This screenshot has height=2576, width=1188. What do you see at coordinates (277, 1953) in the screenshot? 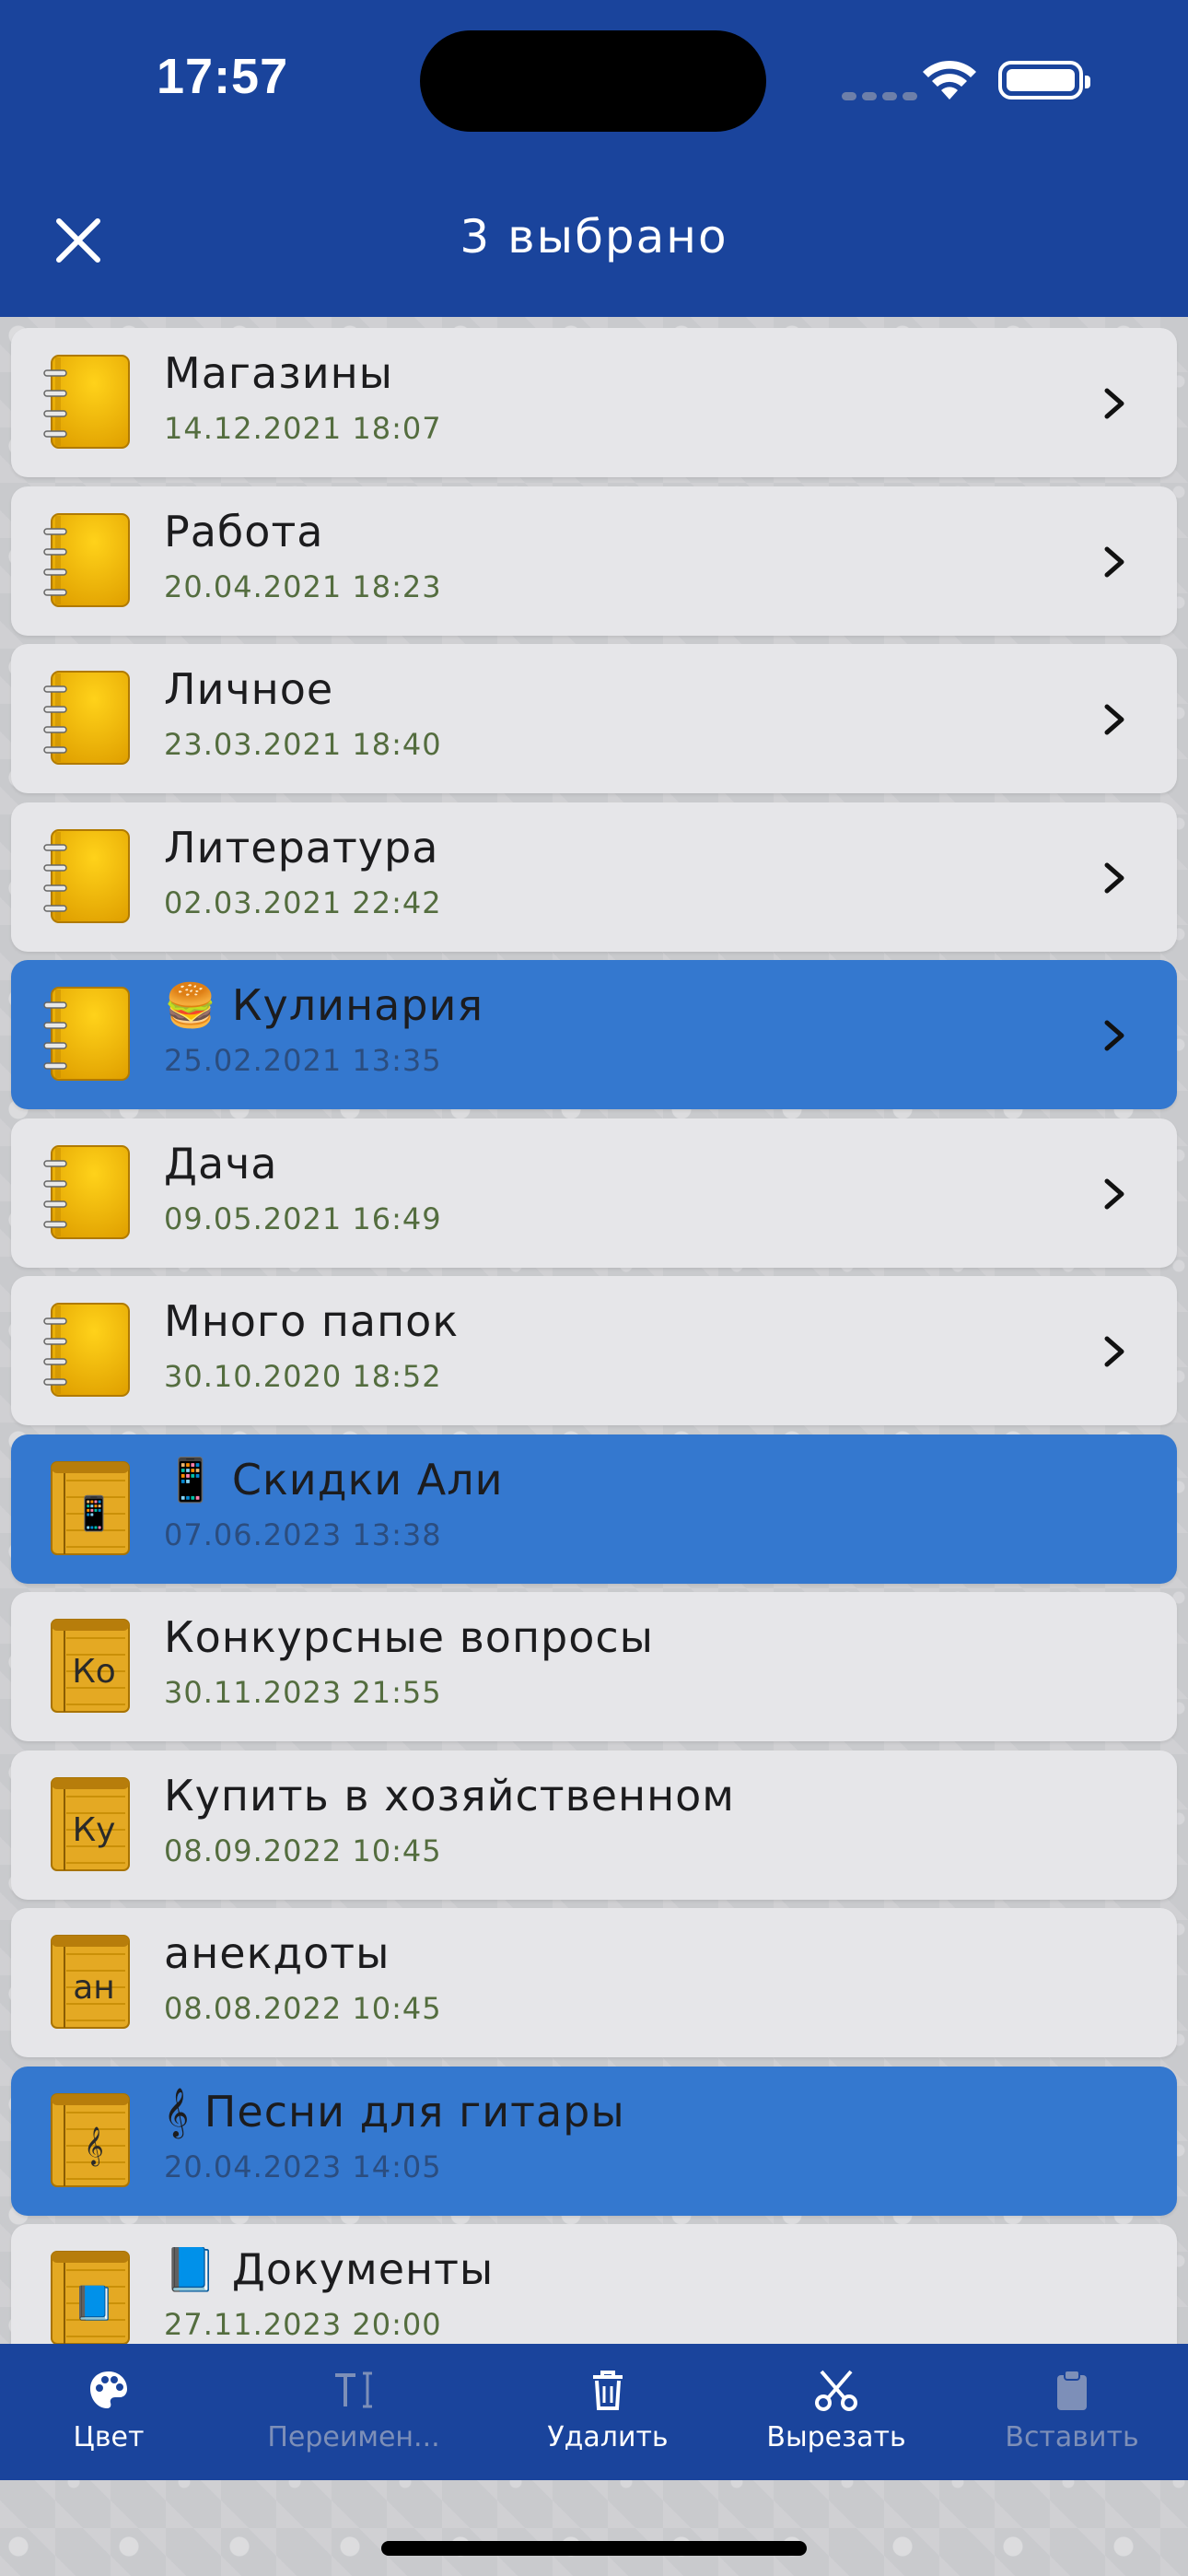
I see `item-name: анекдоты` at bounding box center [277, 1953].